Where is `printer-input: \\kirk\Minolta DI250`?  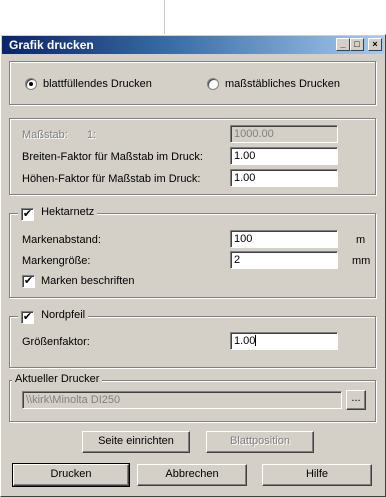
printer-input: \\kirk\Minolta DI250 is located at coordinates (182, 400).